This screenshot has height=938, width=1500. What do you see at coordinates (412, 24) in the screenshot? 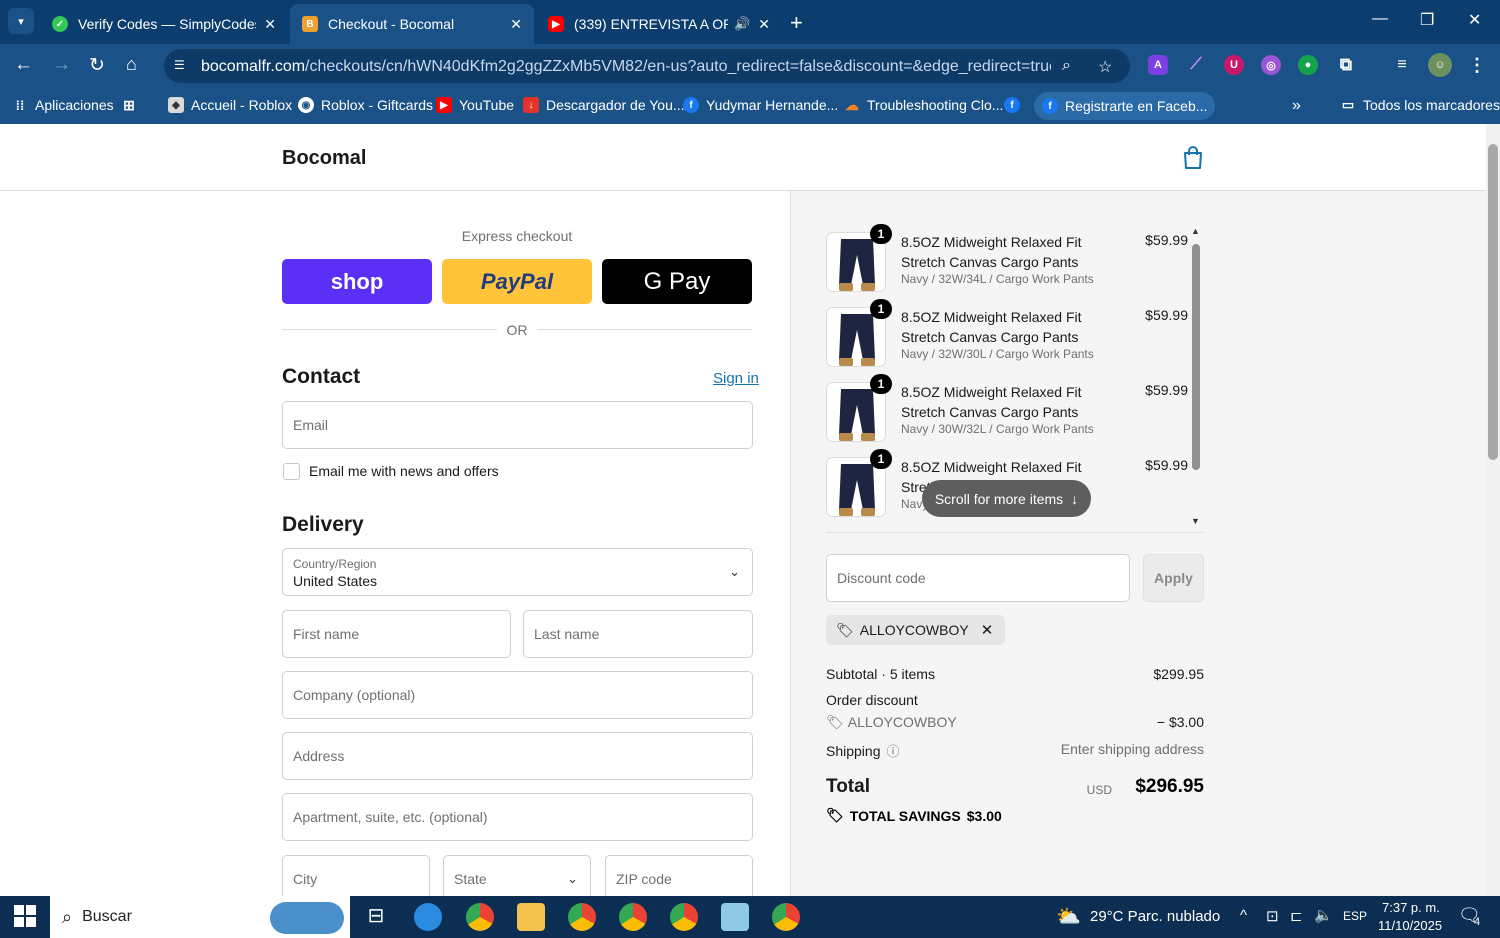
I see `tab-checkout: B Checkout - Bocomal ✕` at bounding box center [412, 24].